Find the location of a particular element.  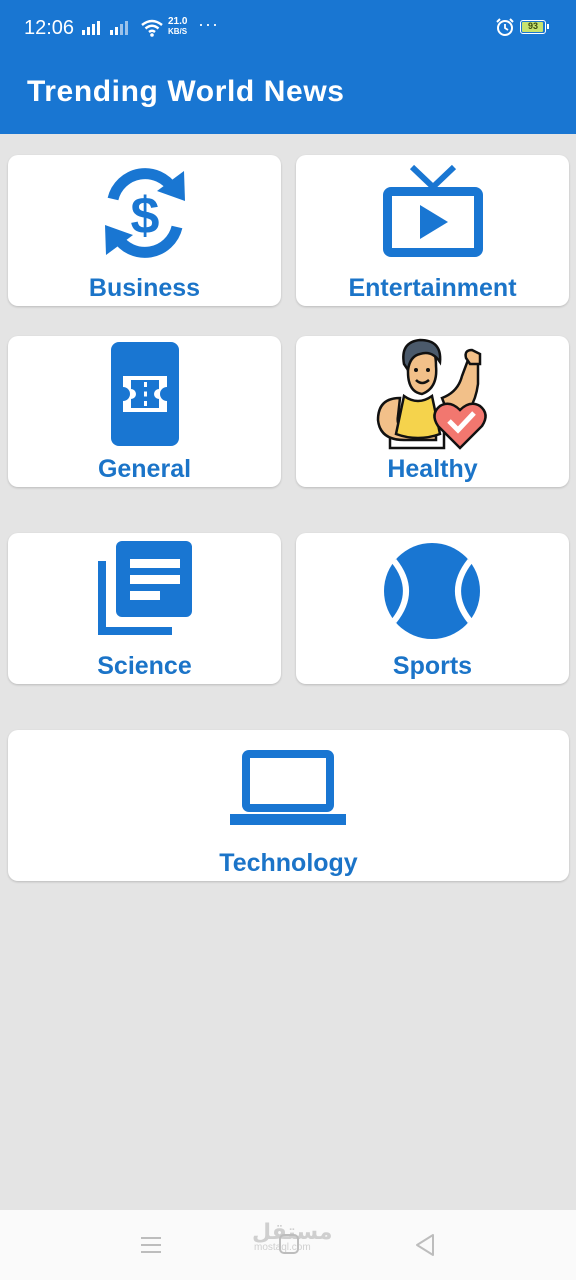

category-card-business: $ Business is located at coordinates (144, 230).